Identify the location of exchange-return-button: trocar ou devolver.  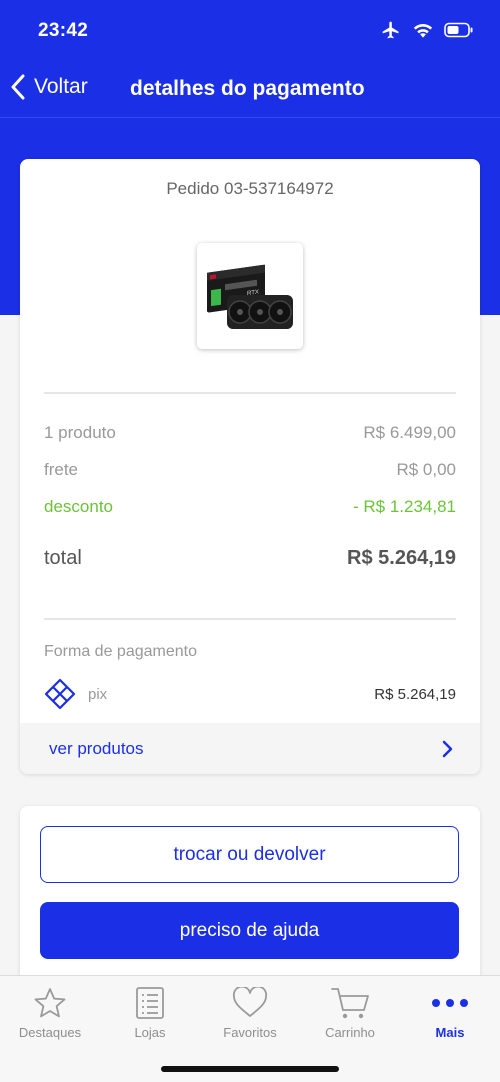
(249, 854).